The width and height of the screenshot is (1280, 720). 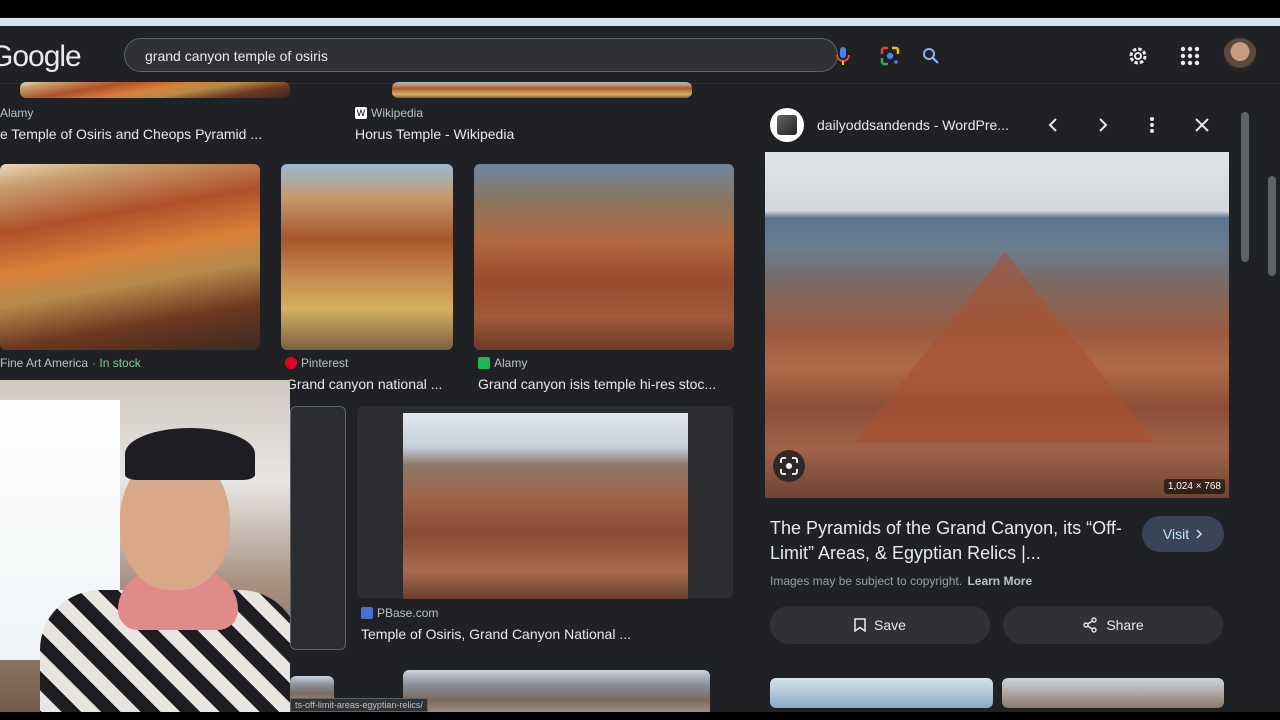 I want to click on lens-search-icon, so click(x=789, y=466).